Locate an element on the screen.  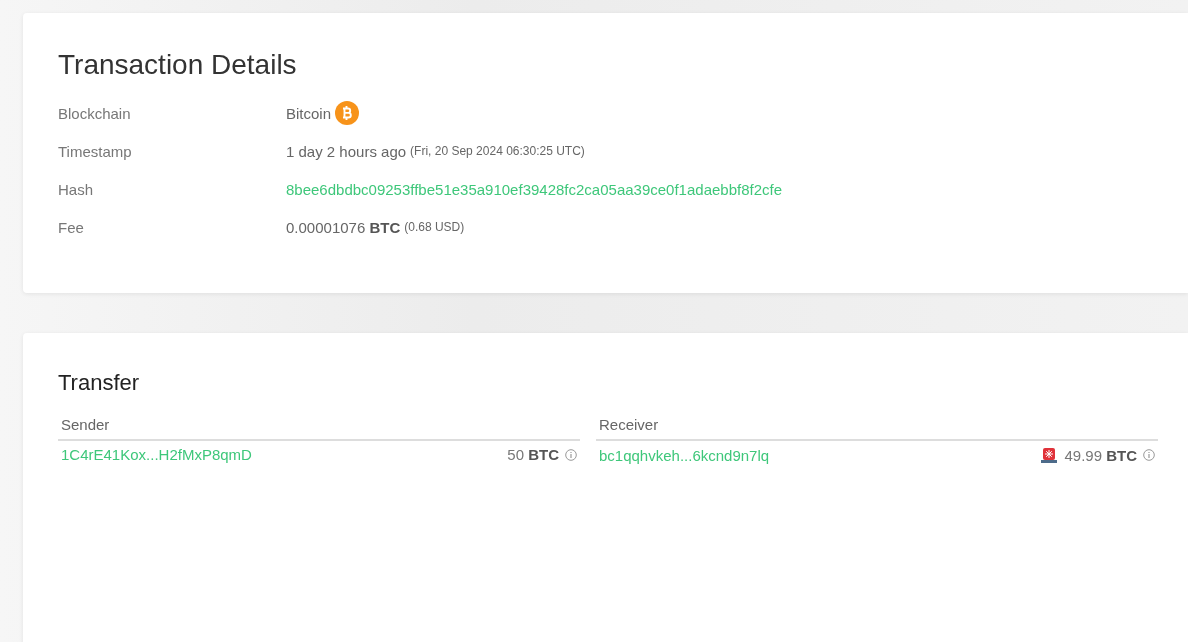
field-value: 1 day 2 hours ago is located at coordinates (346, 151).